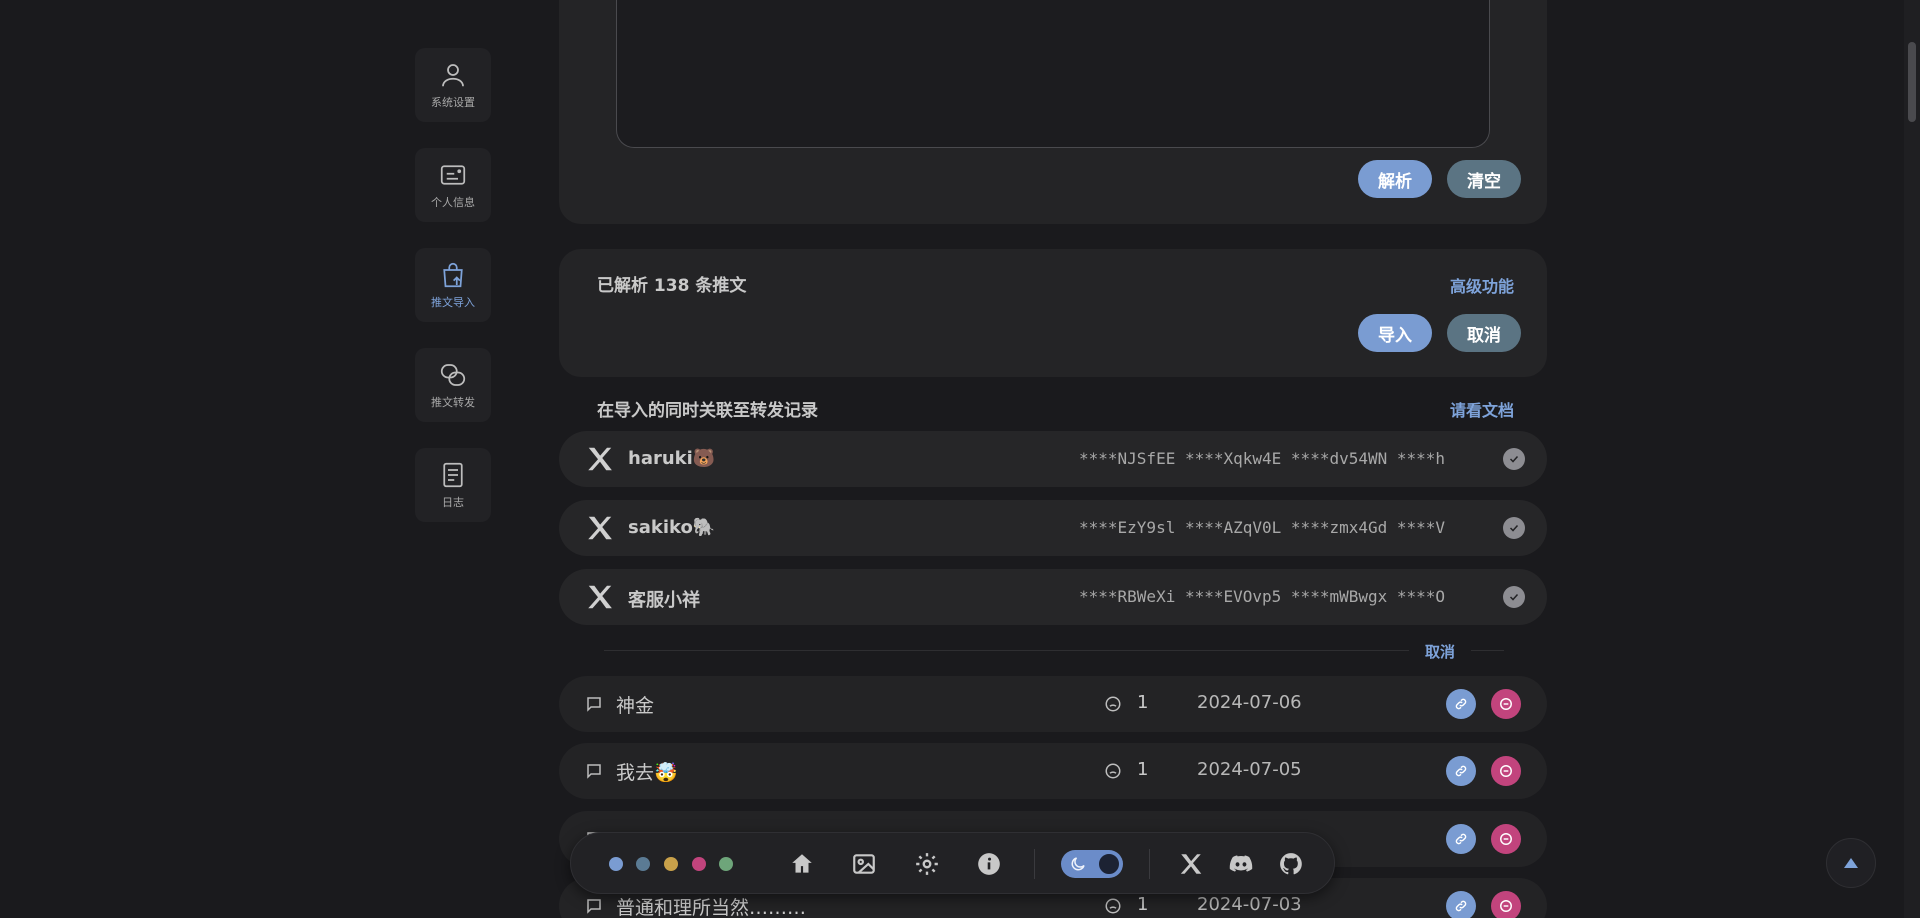  What do you see at coordinates (1054, 650) in the screenshot?
I see `divider` at bounding box center [1054, 650].